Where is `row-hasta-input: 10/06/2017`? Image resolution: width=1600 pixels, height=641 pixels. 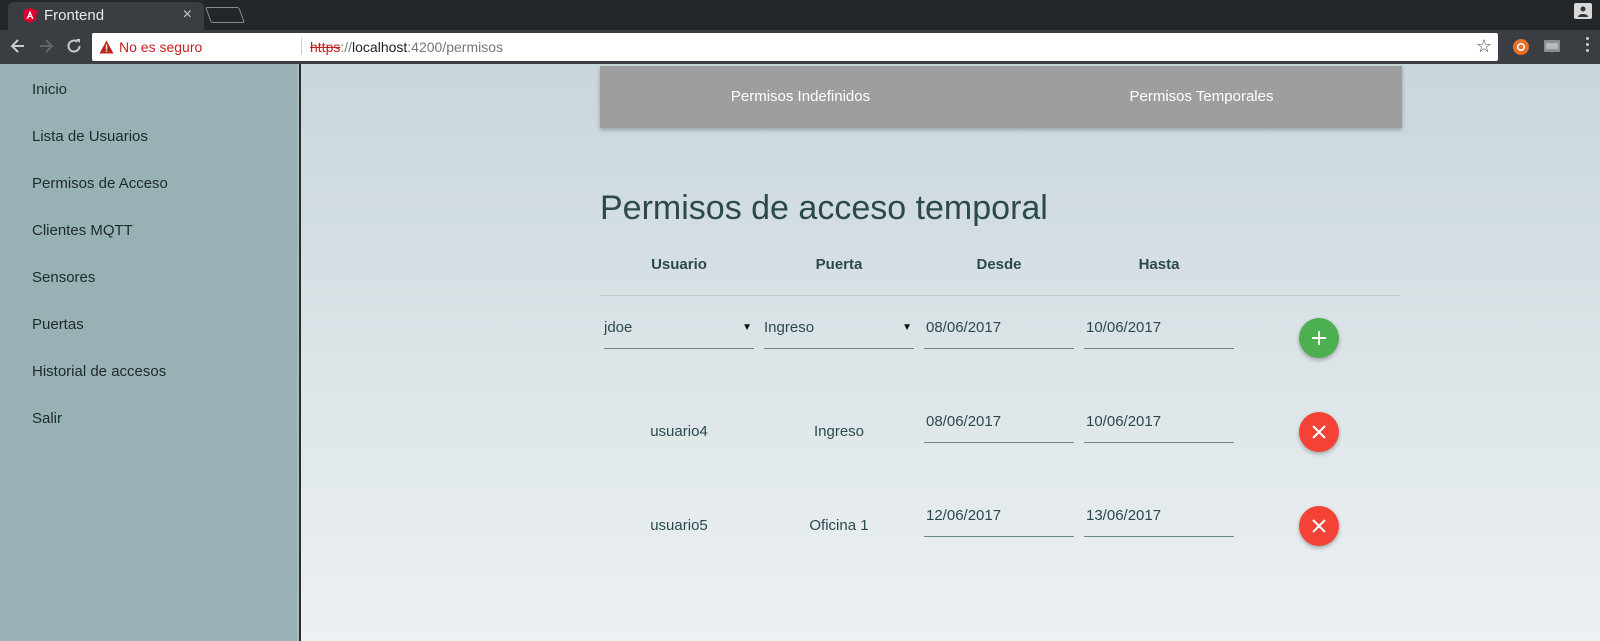
row-hasta-input: 10/06/2017 is located at coordinates (1159, 422).